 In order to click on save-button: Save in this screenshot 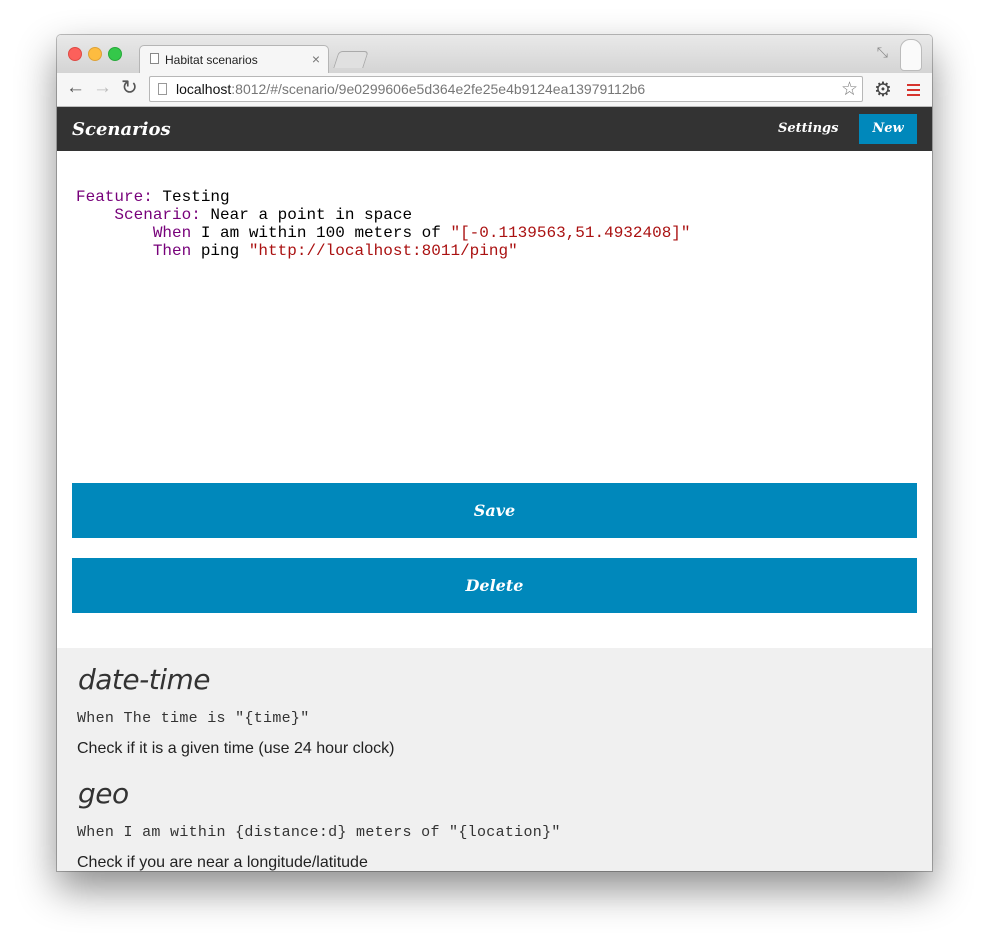, I will do `click(494, 510)`.